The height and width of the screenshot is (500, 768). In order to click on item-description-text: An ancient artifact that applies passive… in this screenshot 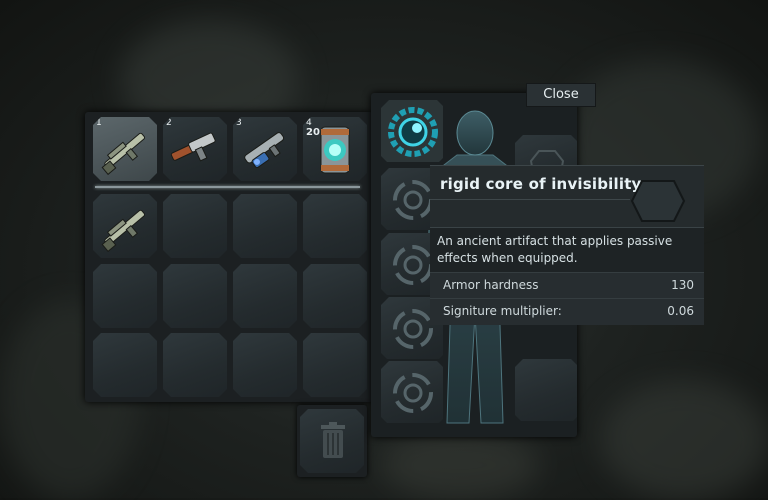, I will do `click(555, 249)`.